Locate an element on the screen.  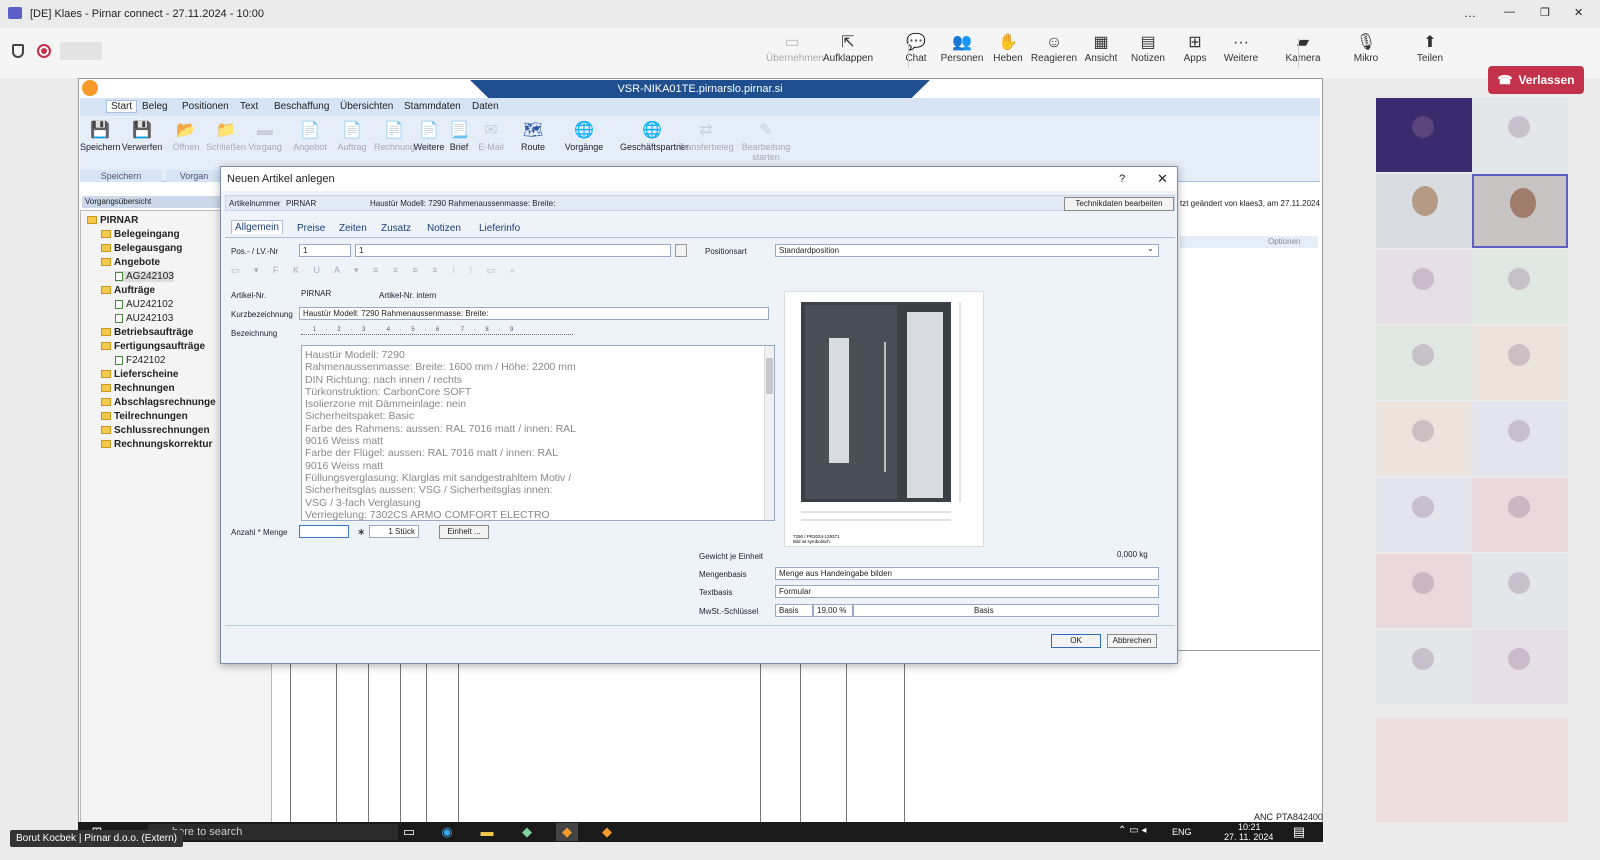
ribbon-tab-stammdaten: Stammdaten is located at coordinates (432, 106).